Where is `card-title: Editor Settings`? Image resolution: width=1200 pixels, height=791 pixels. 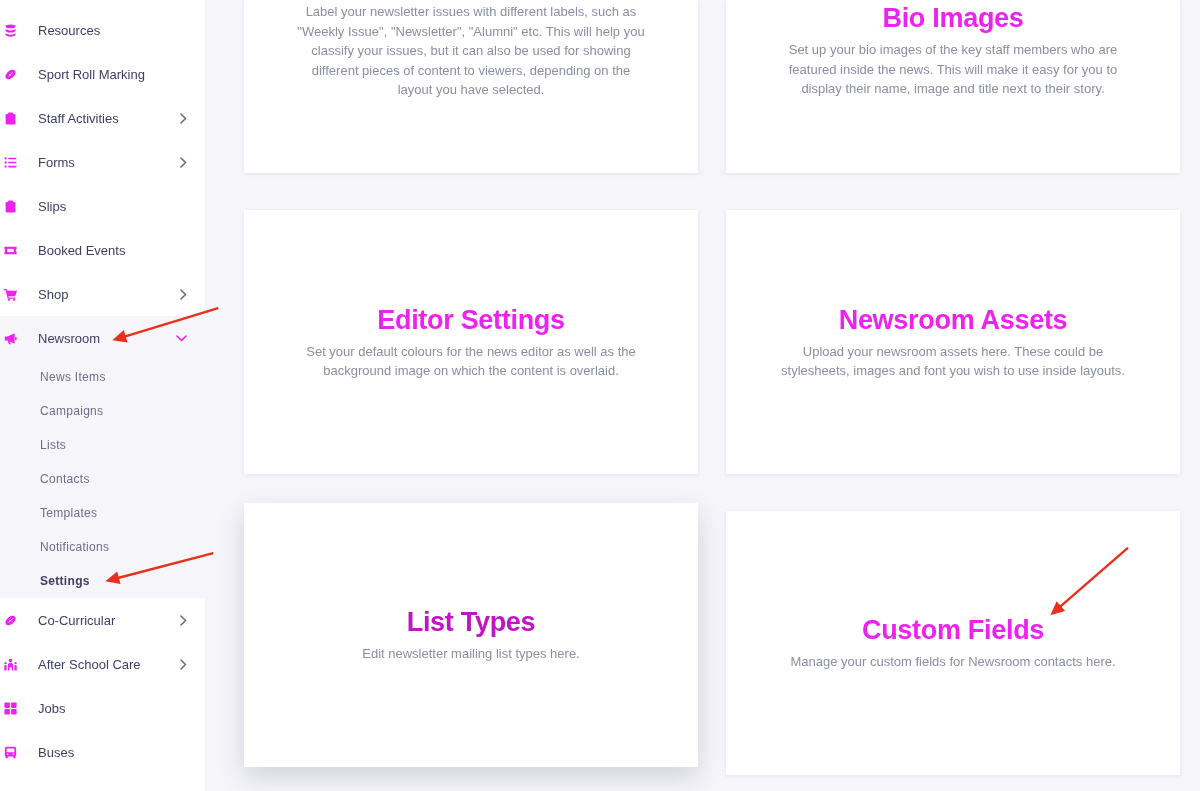 card-title: Editor Settings is located at coordinates (471, 319).